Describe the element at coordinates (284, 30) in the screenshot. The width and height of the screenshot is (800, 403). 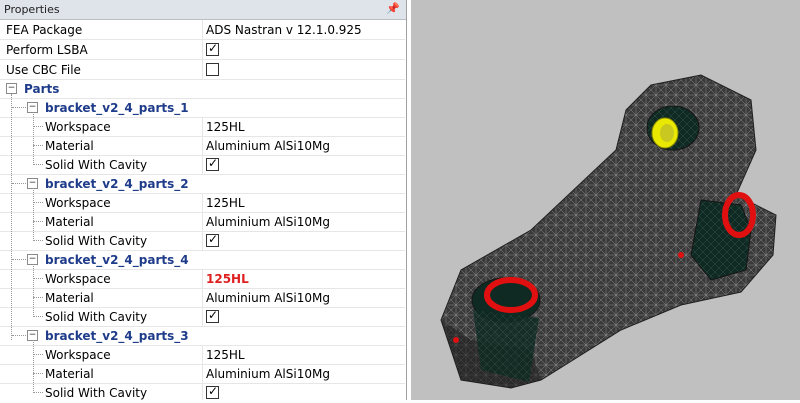
I see `fea-package-value: ADS Nastran v 12.1.0.925` at that location.